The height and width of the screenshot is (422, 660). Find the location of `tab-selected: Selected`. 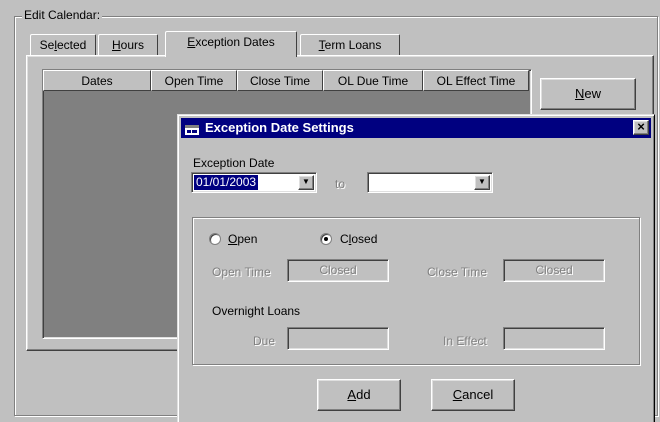

tab-selected: Selected is located at coordinates (63, 44).